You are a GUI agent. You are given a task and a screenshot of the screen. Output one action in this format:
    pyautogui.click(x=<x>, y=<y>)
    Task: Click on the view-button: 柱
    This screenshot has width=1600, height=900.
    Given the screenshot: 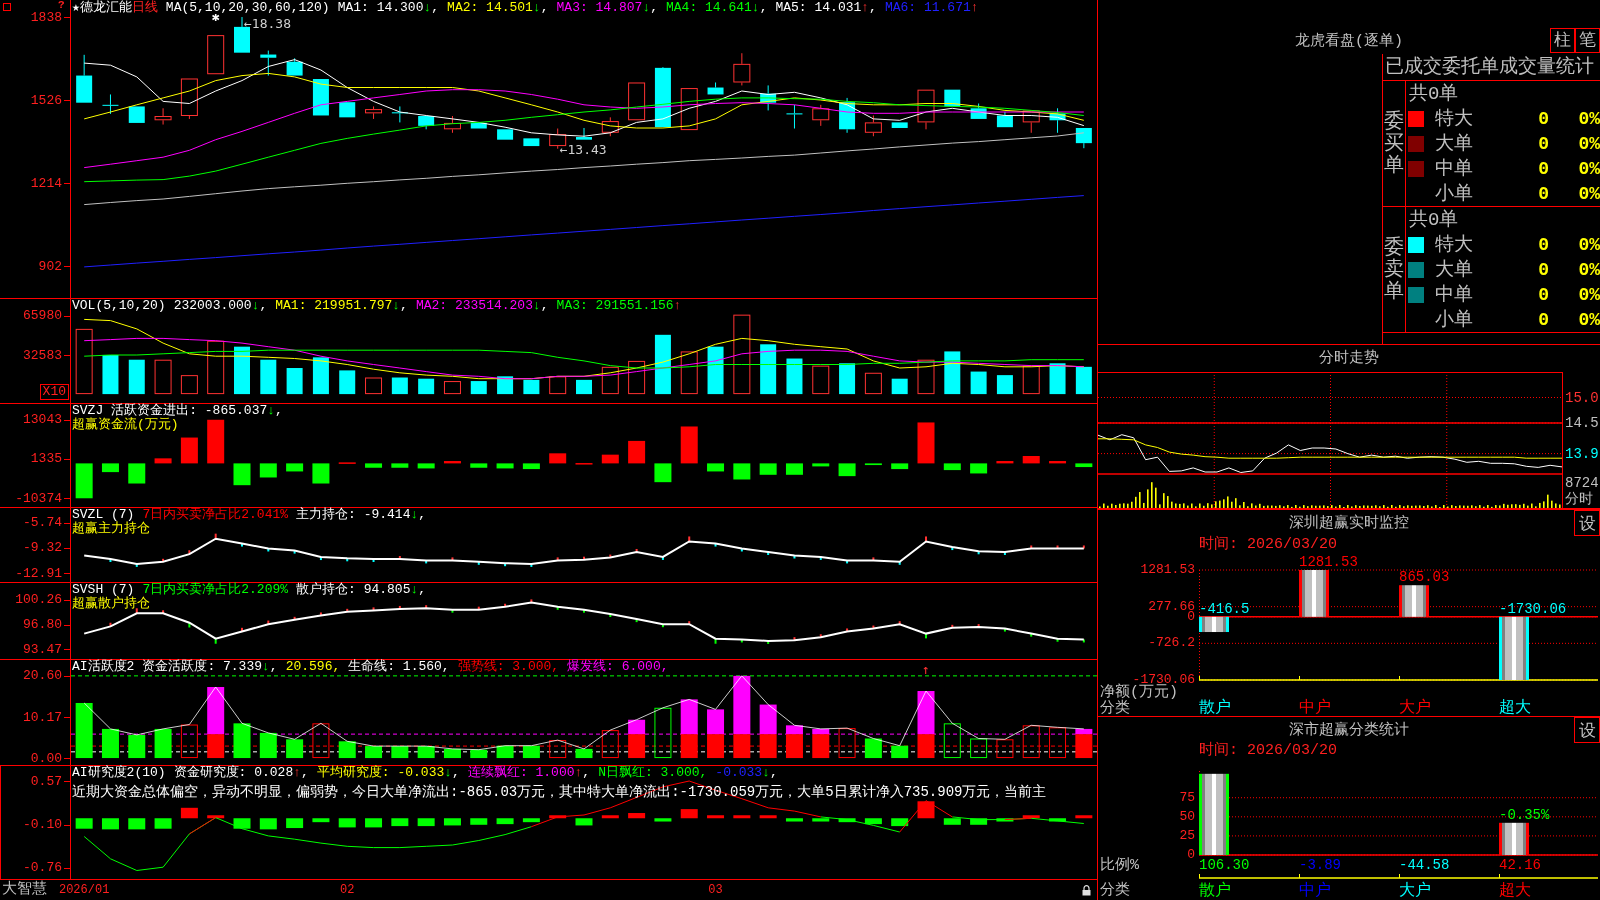 What is the action you would take?
    pyautogui.click(x=1562, y=40)
    